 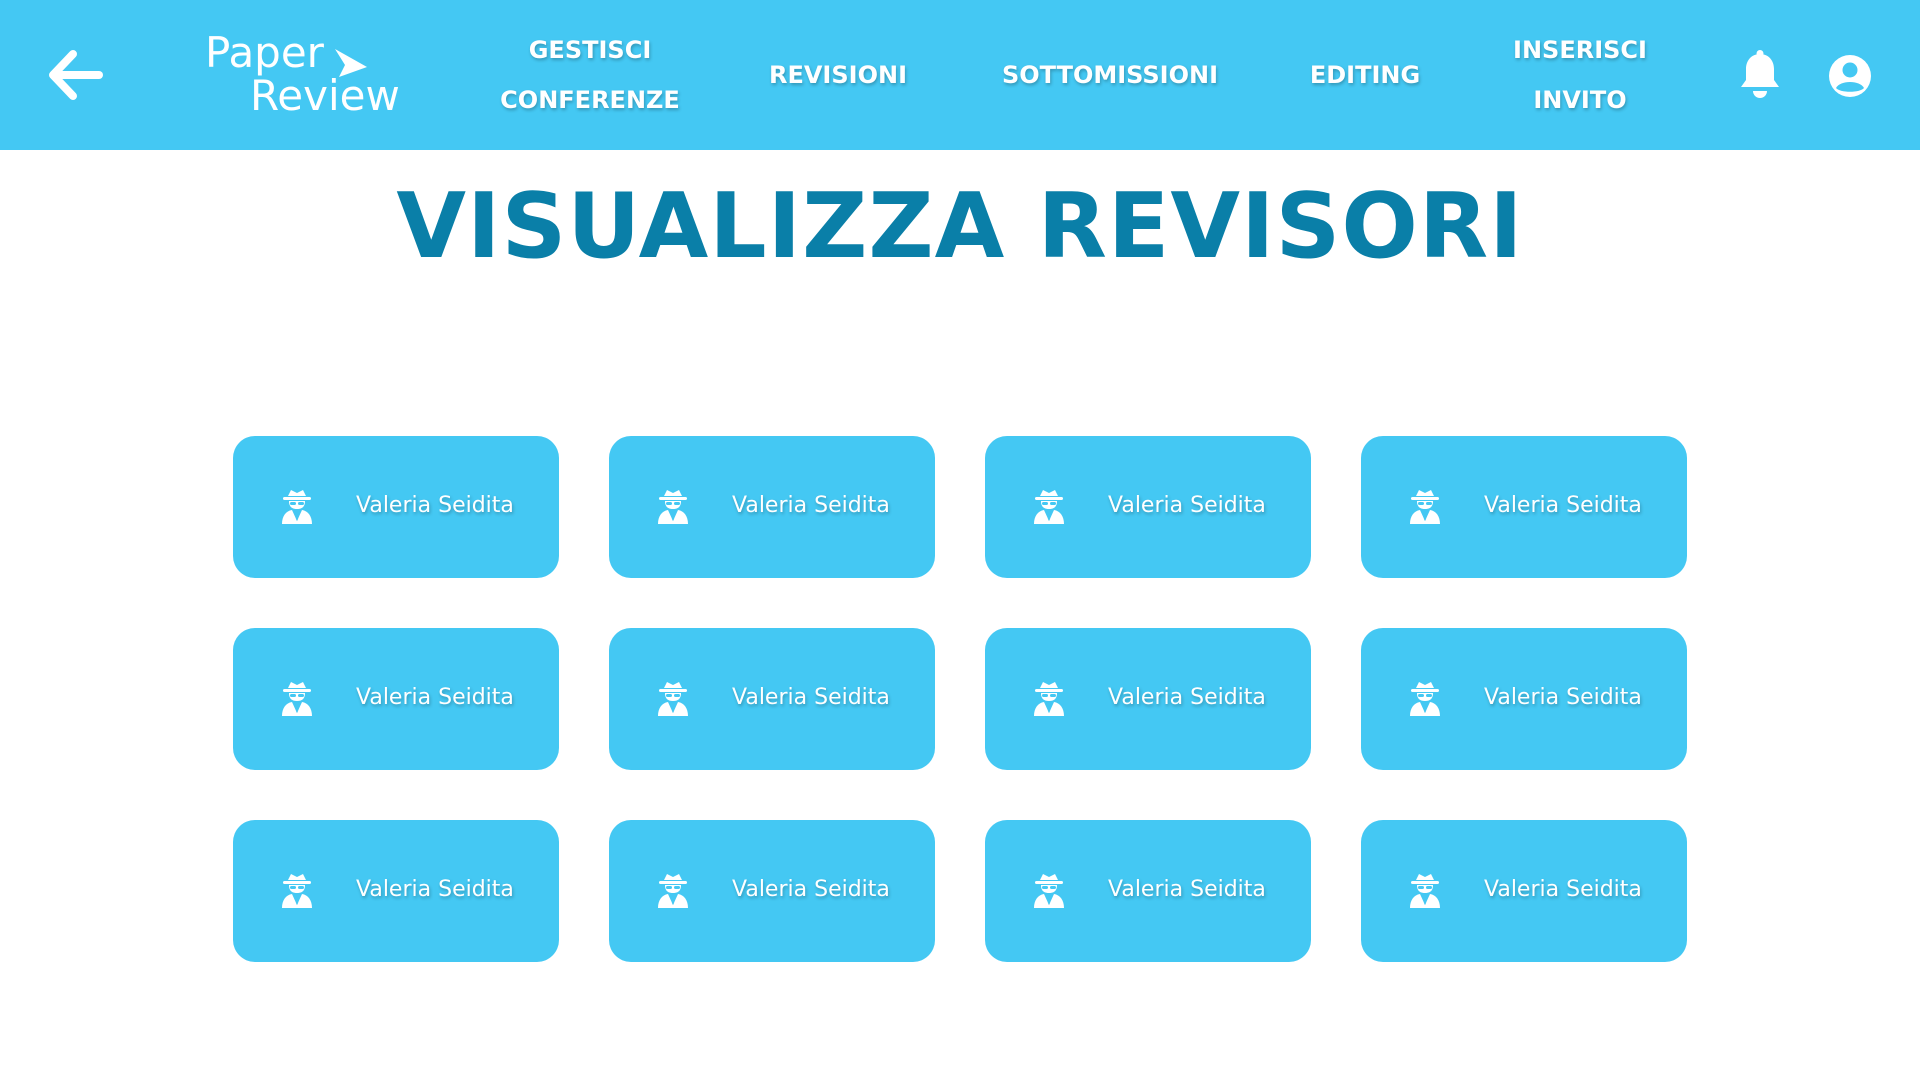 I want to click on nav-editing: EDITING, so click(x=1365, y=75).